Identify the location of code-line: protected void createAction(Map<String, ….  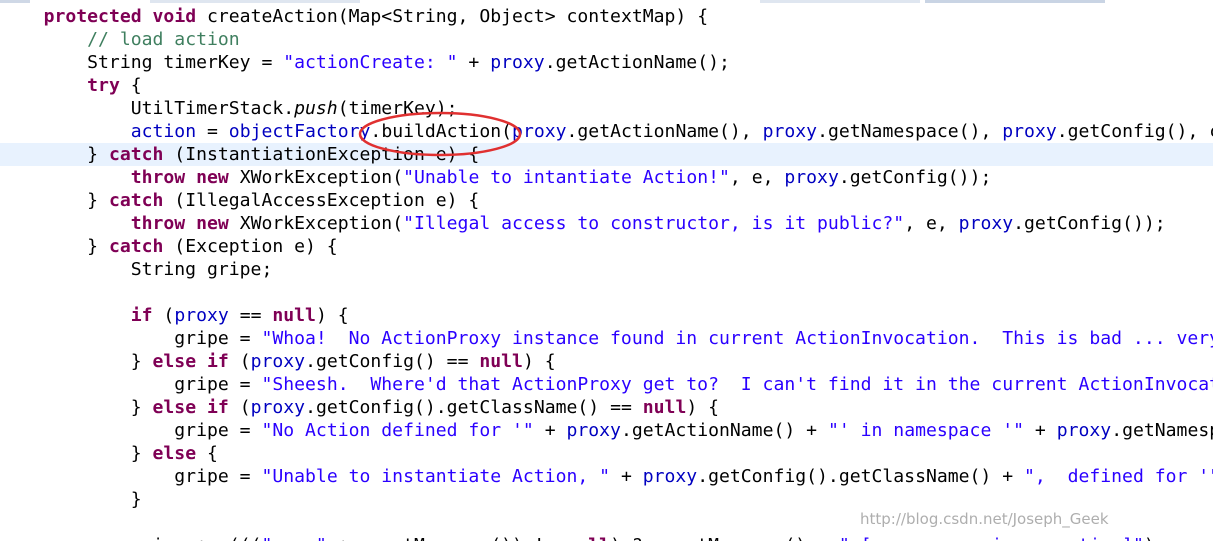
(606, 16).